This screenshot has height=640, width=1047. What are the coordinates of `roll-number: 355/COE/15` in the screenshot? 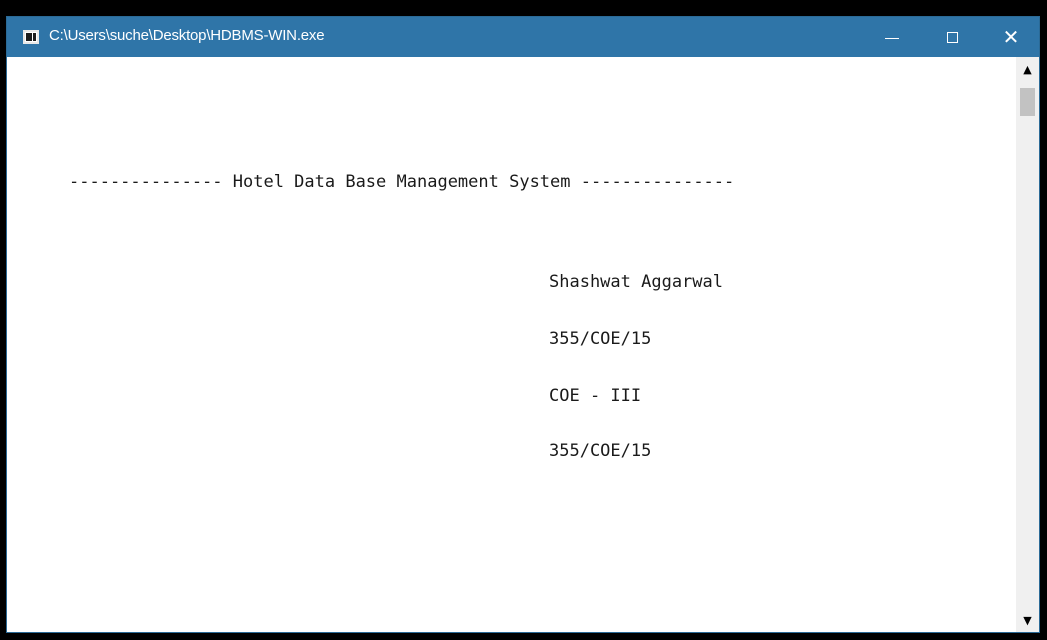 It's located at (600, 339).